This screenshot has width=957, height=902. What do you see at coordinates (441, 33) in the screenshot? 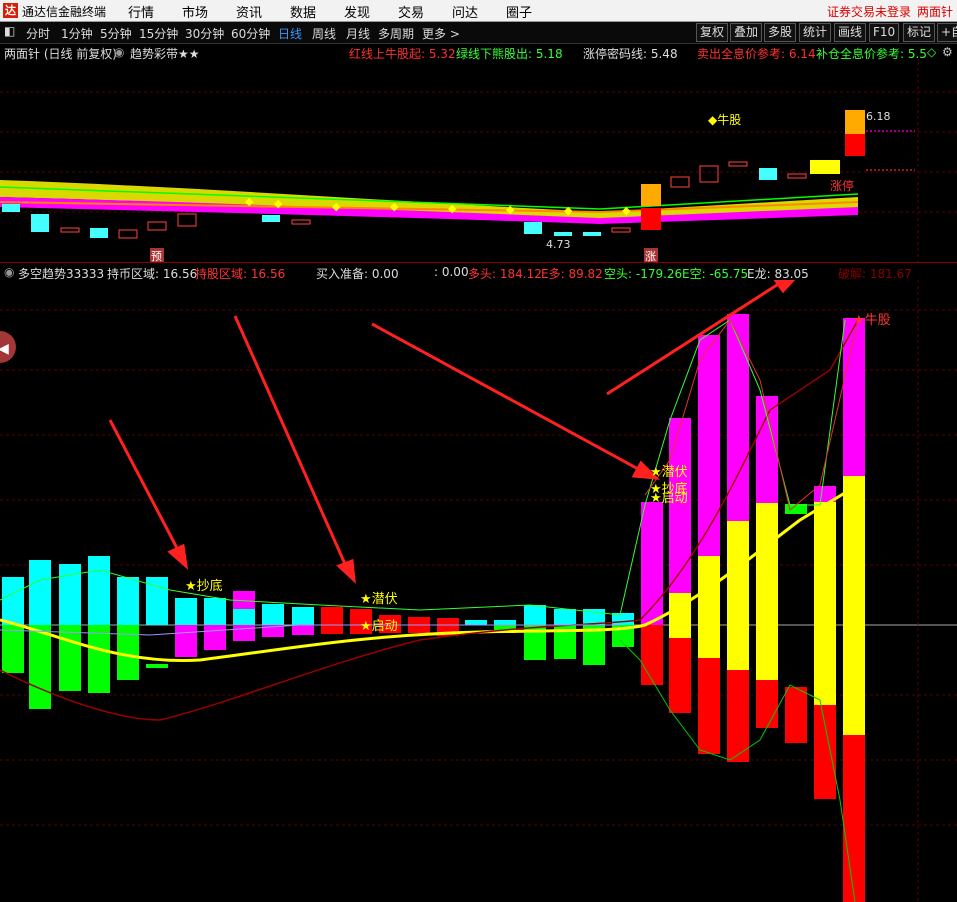
I see `tab-period-more: 更多 >` at bounding box center [441, 33].